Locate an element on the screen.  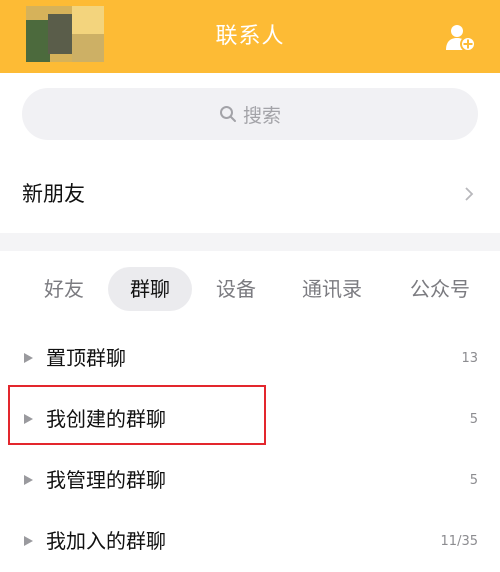
top-bar: 联系人 is located at coordinates (250, 36).